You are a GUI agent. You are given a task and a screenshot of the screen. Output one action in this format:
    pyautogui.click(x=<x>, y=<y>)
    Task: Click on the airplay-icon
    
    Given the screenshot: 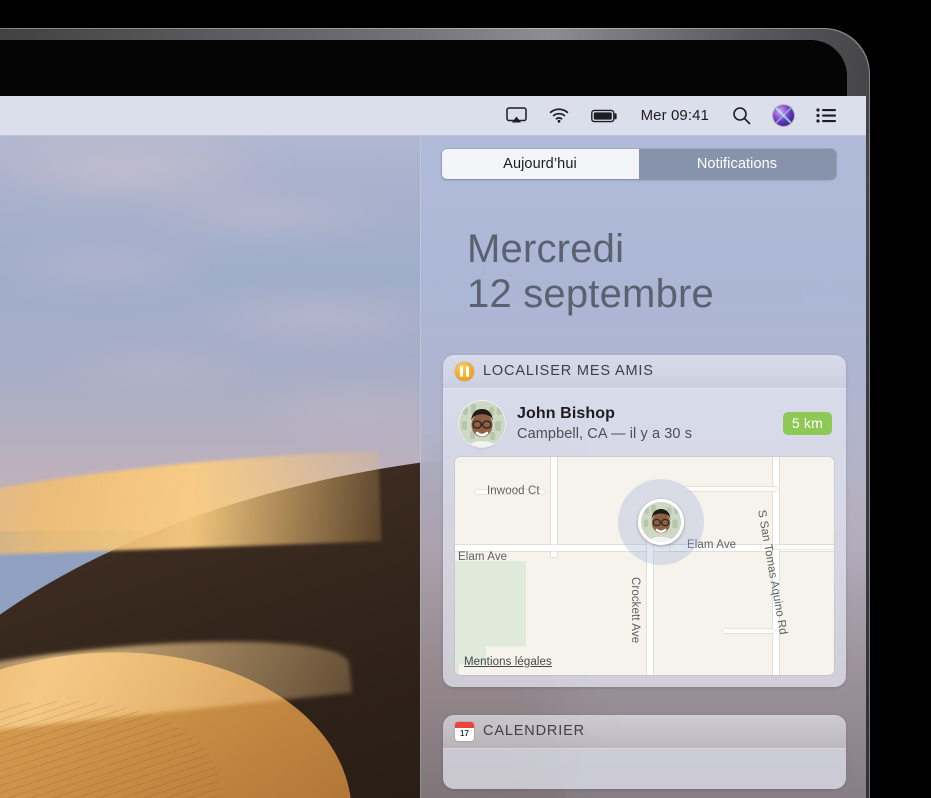 What is the action you would take?
    pyautogui.click(x=516, y=116)
    